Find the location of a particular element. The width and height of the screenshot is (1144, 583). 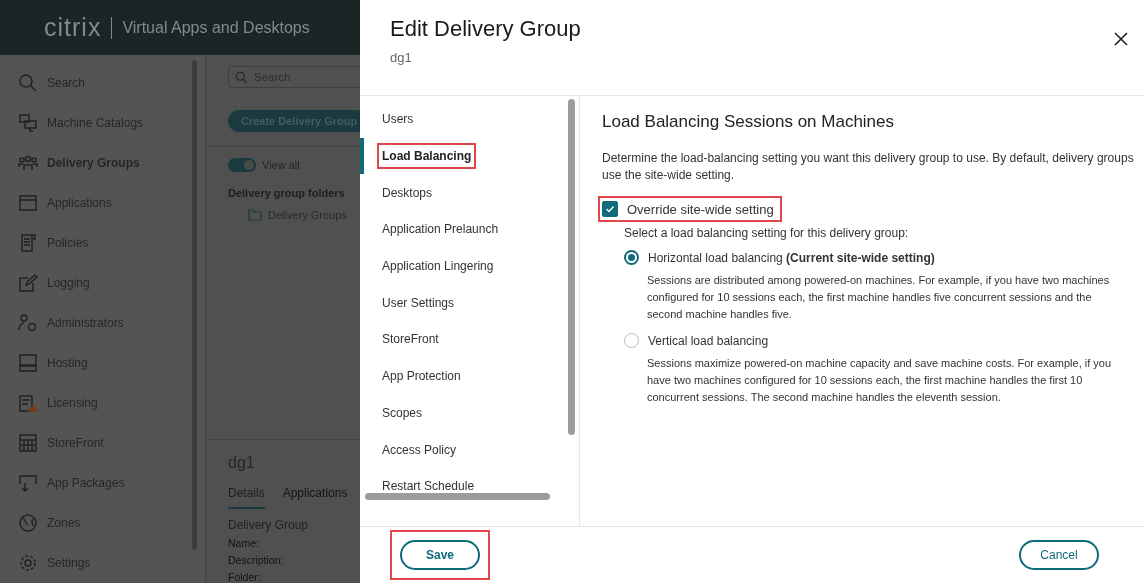

dialog-subtitle: dg1 is located at coordinates (401, 57).